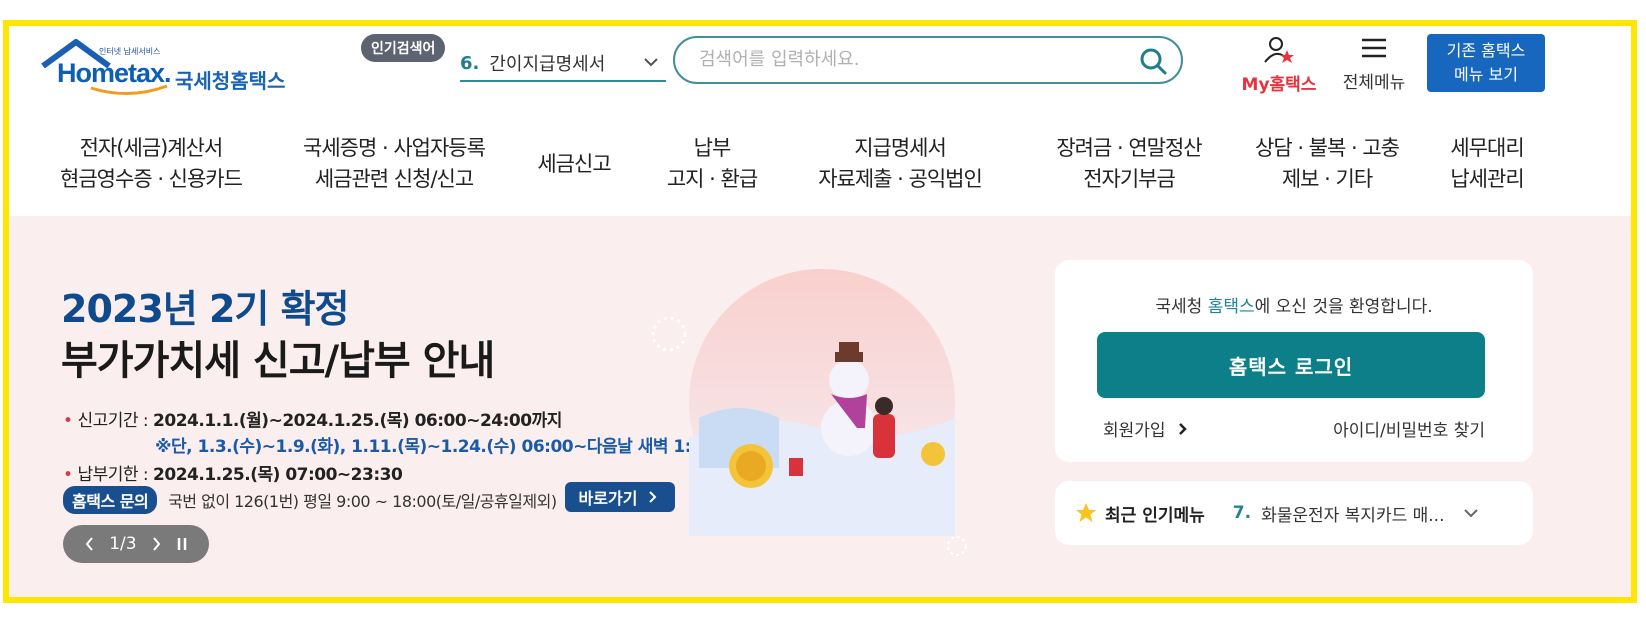  What do you see at coordinates (712, 179) in the screenshot?
I see `gnb-item-line2: 고지 · 환급` at bounding box center [712, 179].